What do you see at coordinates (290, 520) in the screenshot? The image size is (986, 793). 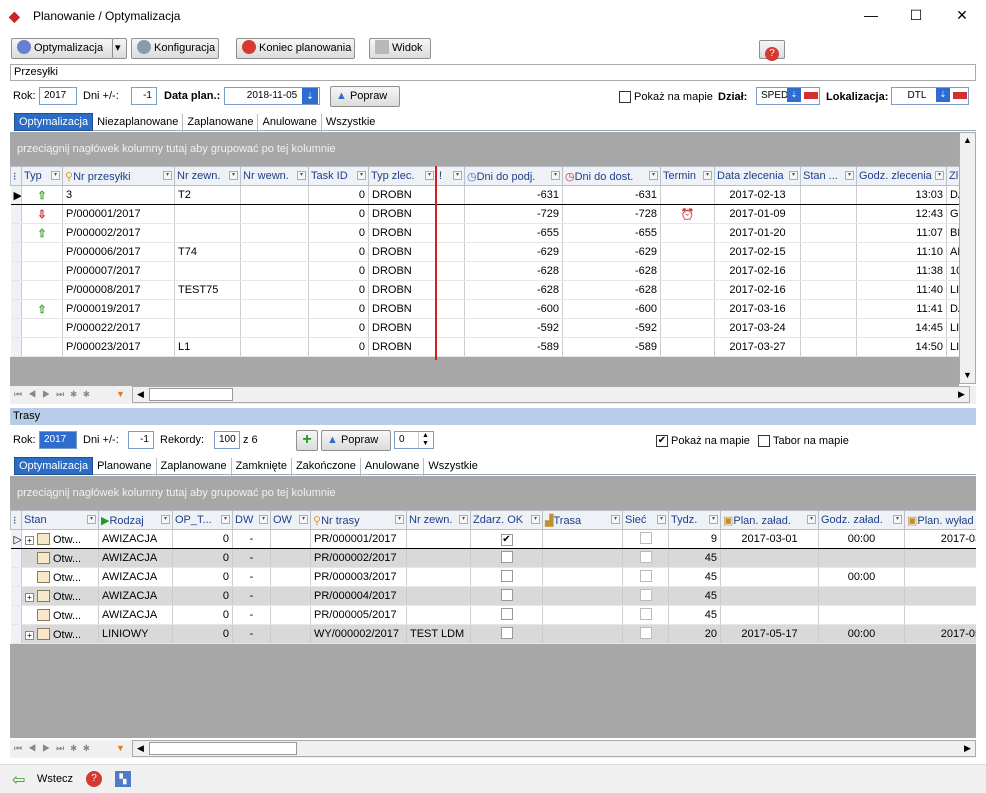 I see `col-ow: OW ▾` at bounding box center [290, 520].